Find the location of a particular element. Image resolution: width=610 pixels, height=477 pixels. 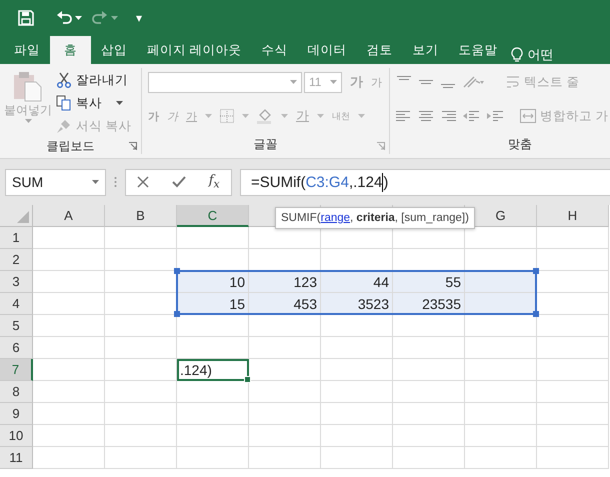

tell-me-search: 어떤 is located at coordinates (532, 55).